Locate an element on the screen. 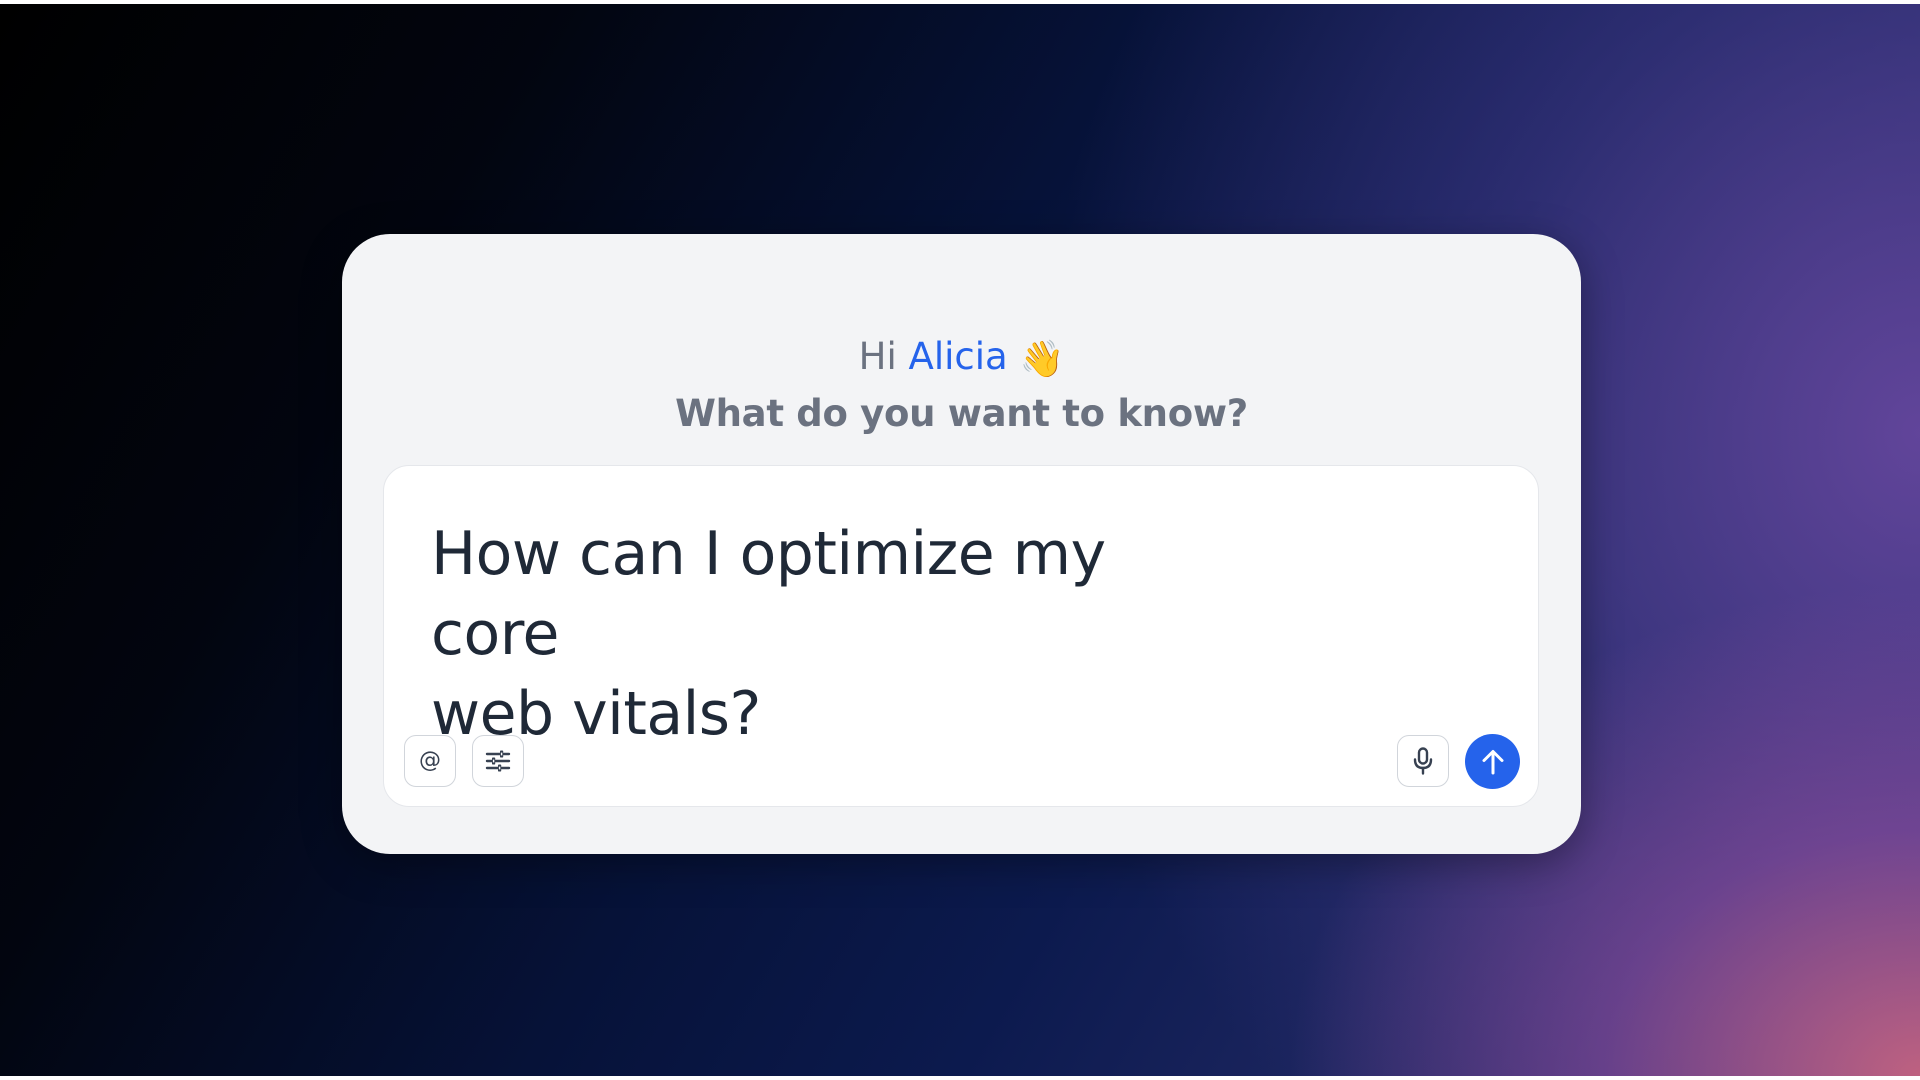  microphone-icon is located at coordinates (1423, 761).